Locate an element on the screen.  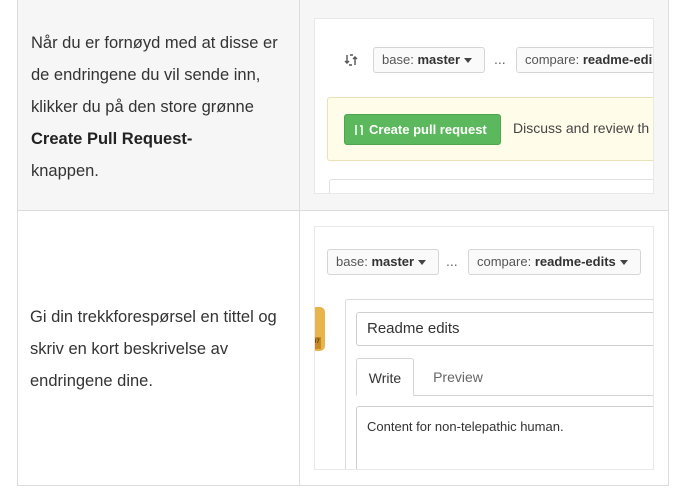
compare-value: readme-edits is located at coordinates (575, 261).